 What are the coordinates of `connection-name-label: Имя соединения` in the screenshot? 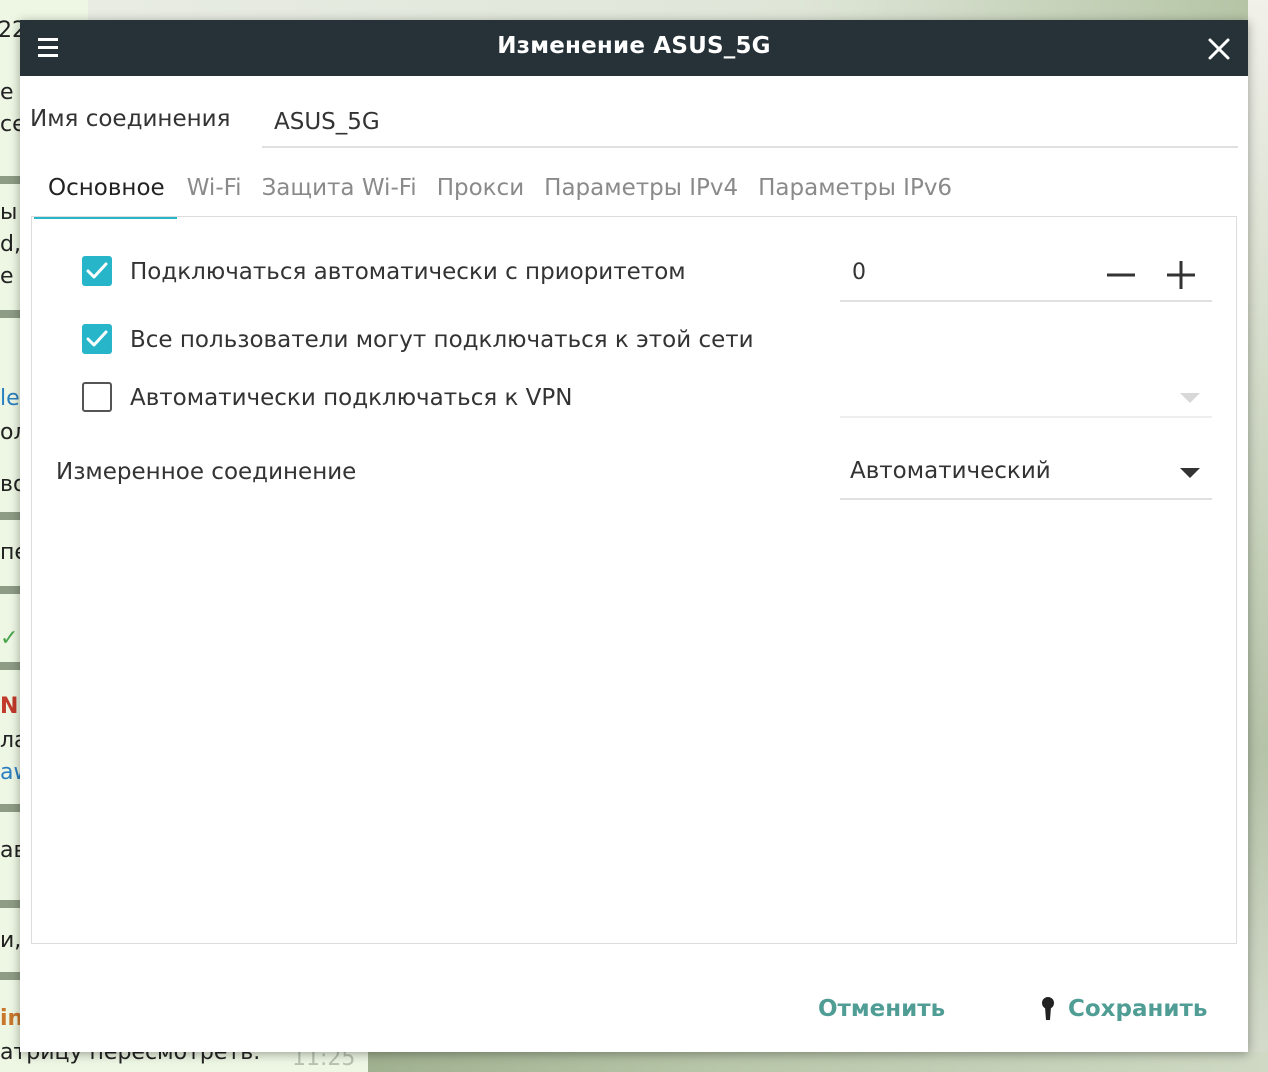 It's located at (130, 119).